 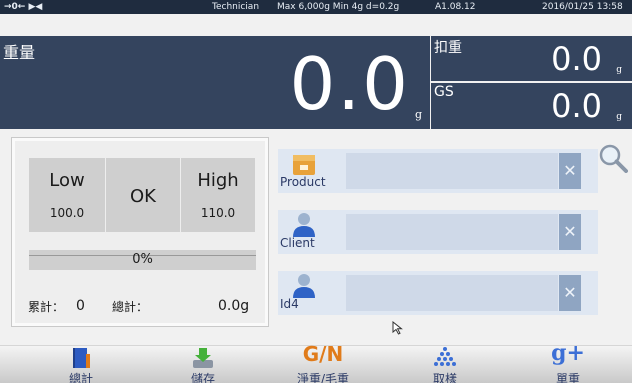 I want to click on save-button-label: 儲存, so click(x=202, y=377).